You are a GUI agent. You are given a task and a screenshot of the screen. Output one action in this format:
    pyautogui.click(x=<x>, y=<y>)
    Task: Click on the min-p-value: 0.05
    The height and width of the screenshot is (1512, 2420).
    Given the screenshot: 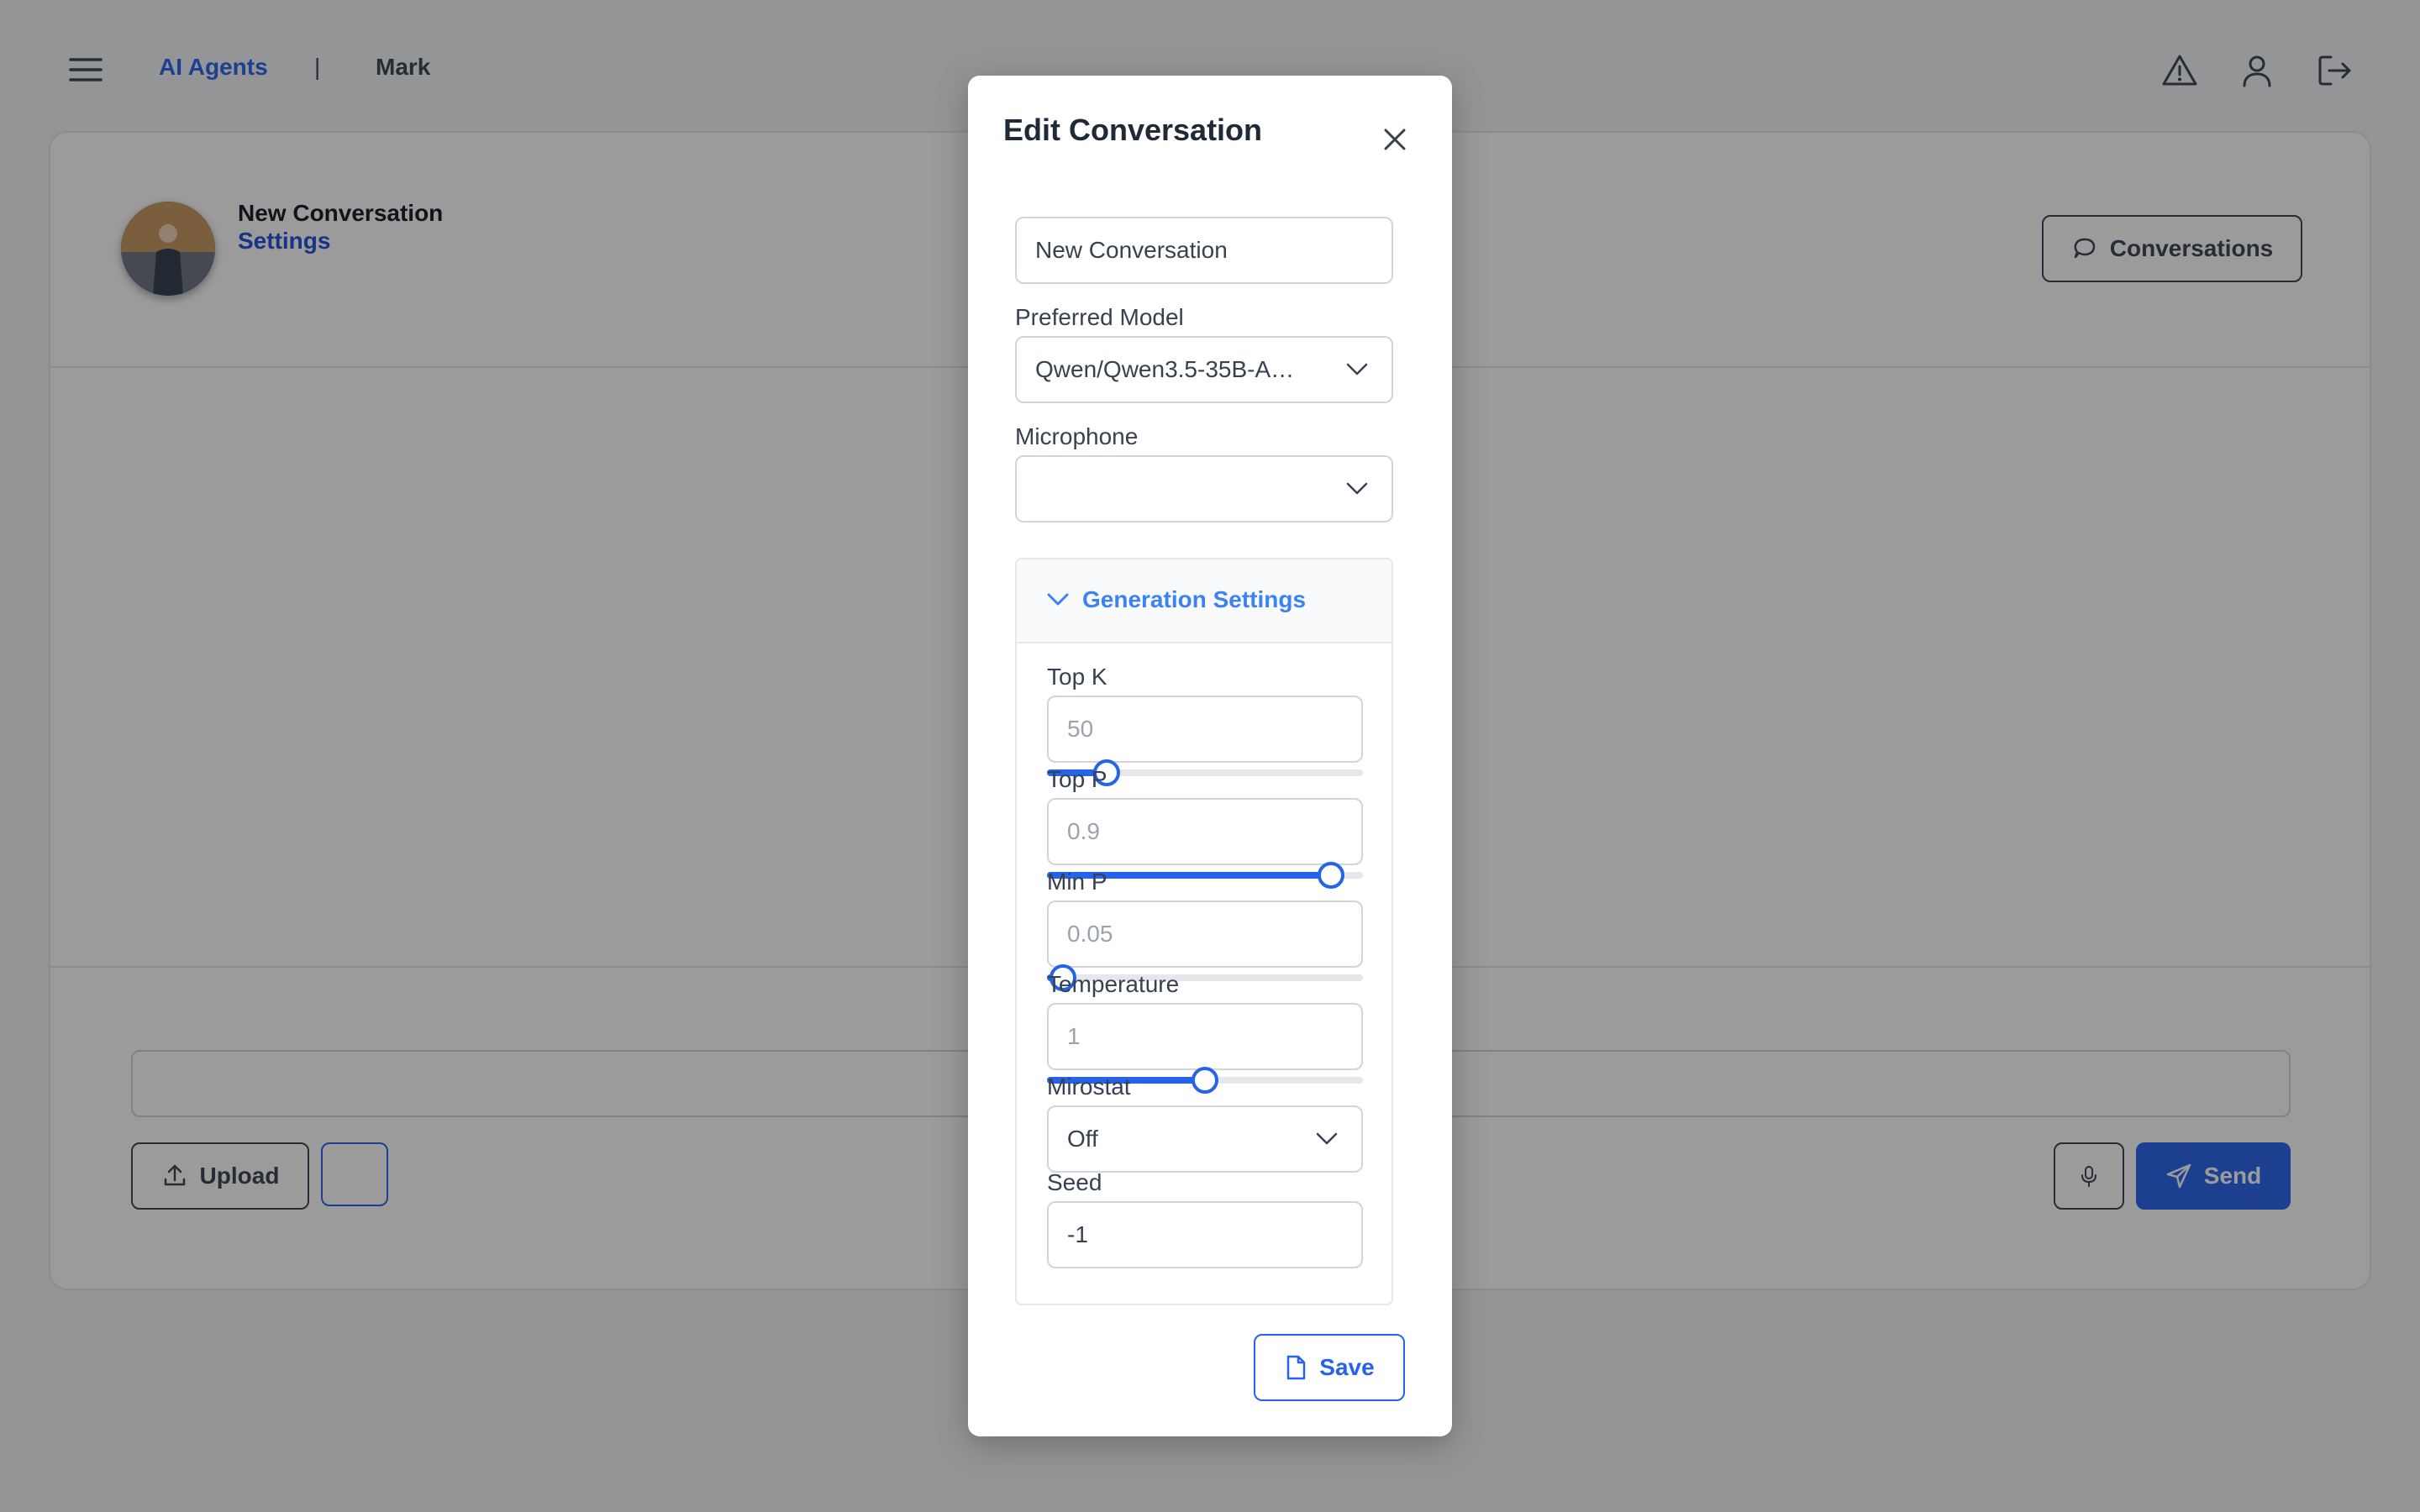 What is the action you would take?
    pyautogui.click(x=1090, y=934)
    